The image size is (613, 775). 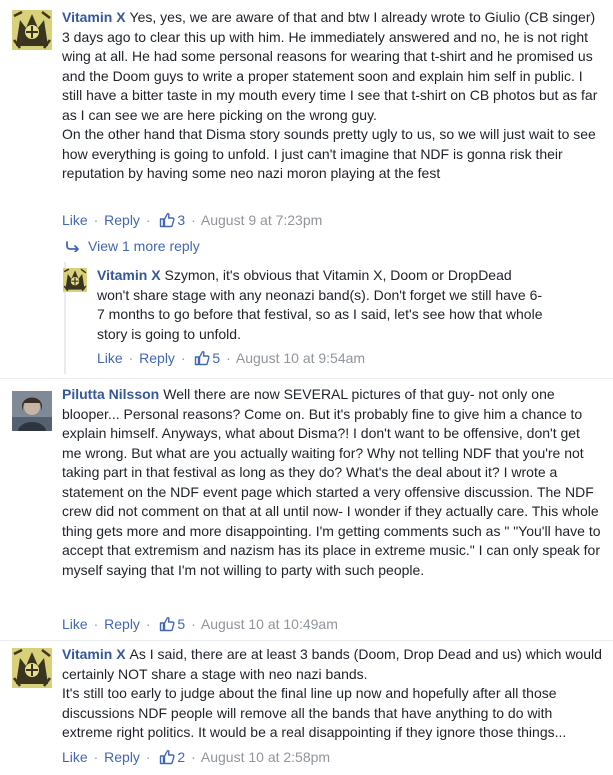 I want to click on view-more-replies: View 1 more reply, so click(x=133, y=246).